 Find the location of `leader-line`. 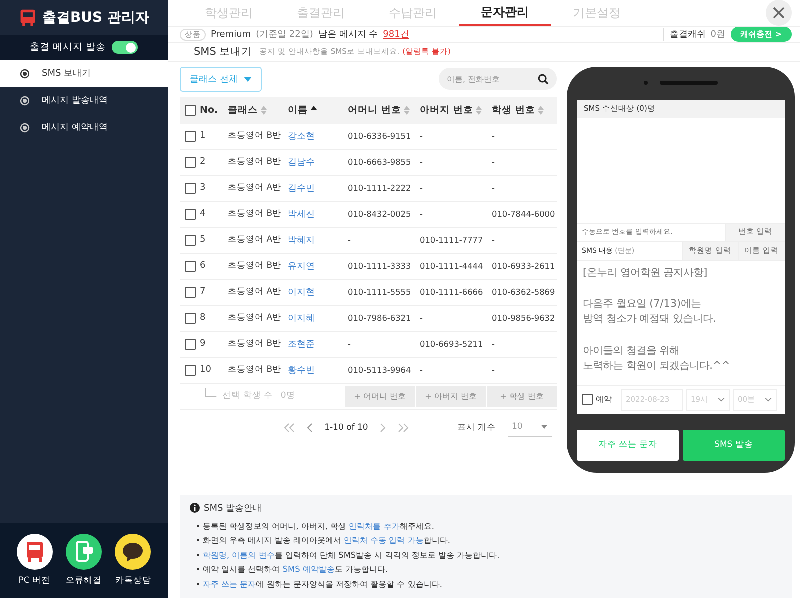

leader-line is located at coordinates (211, 393).